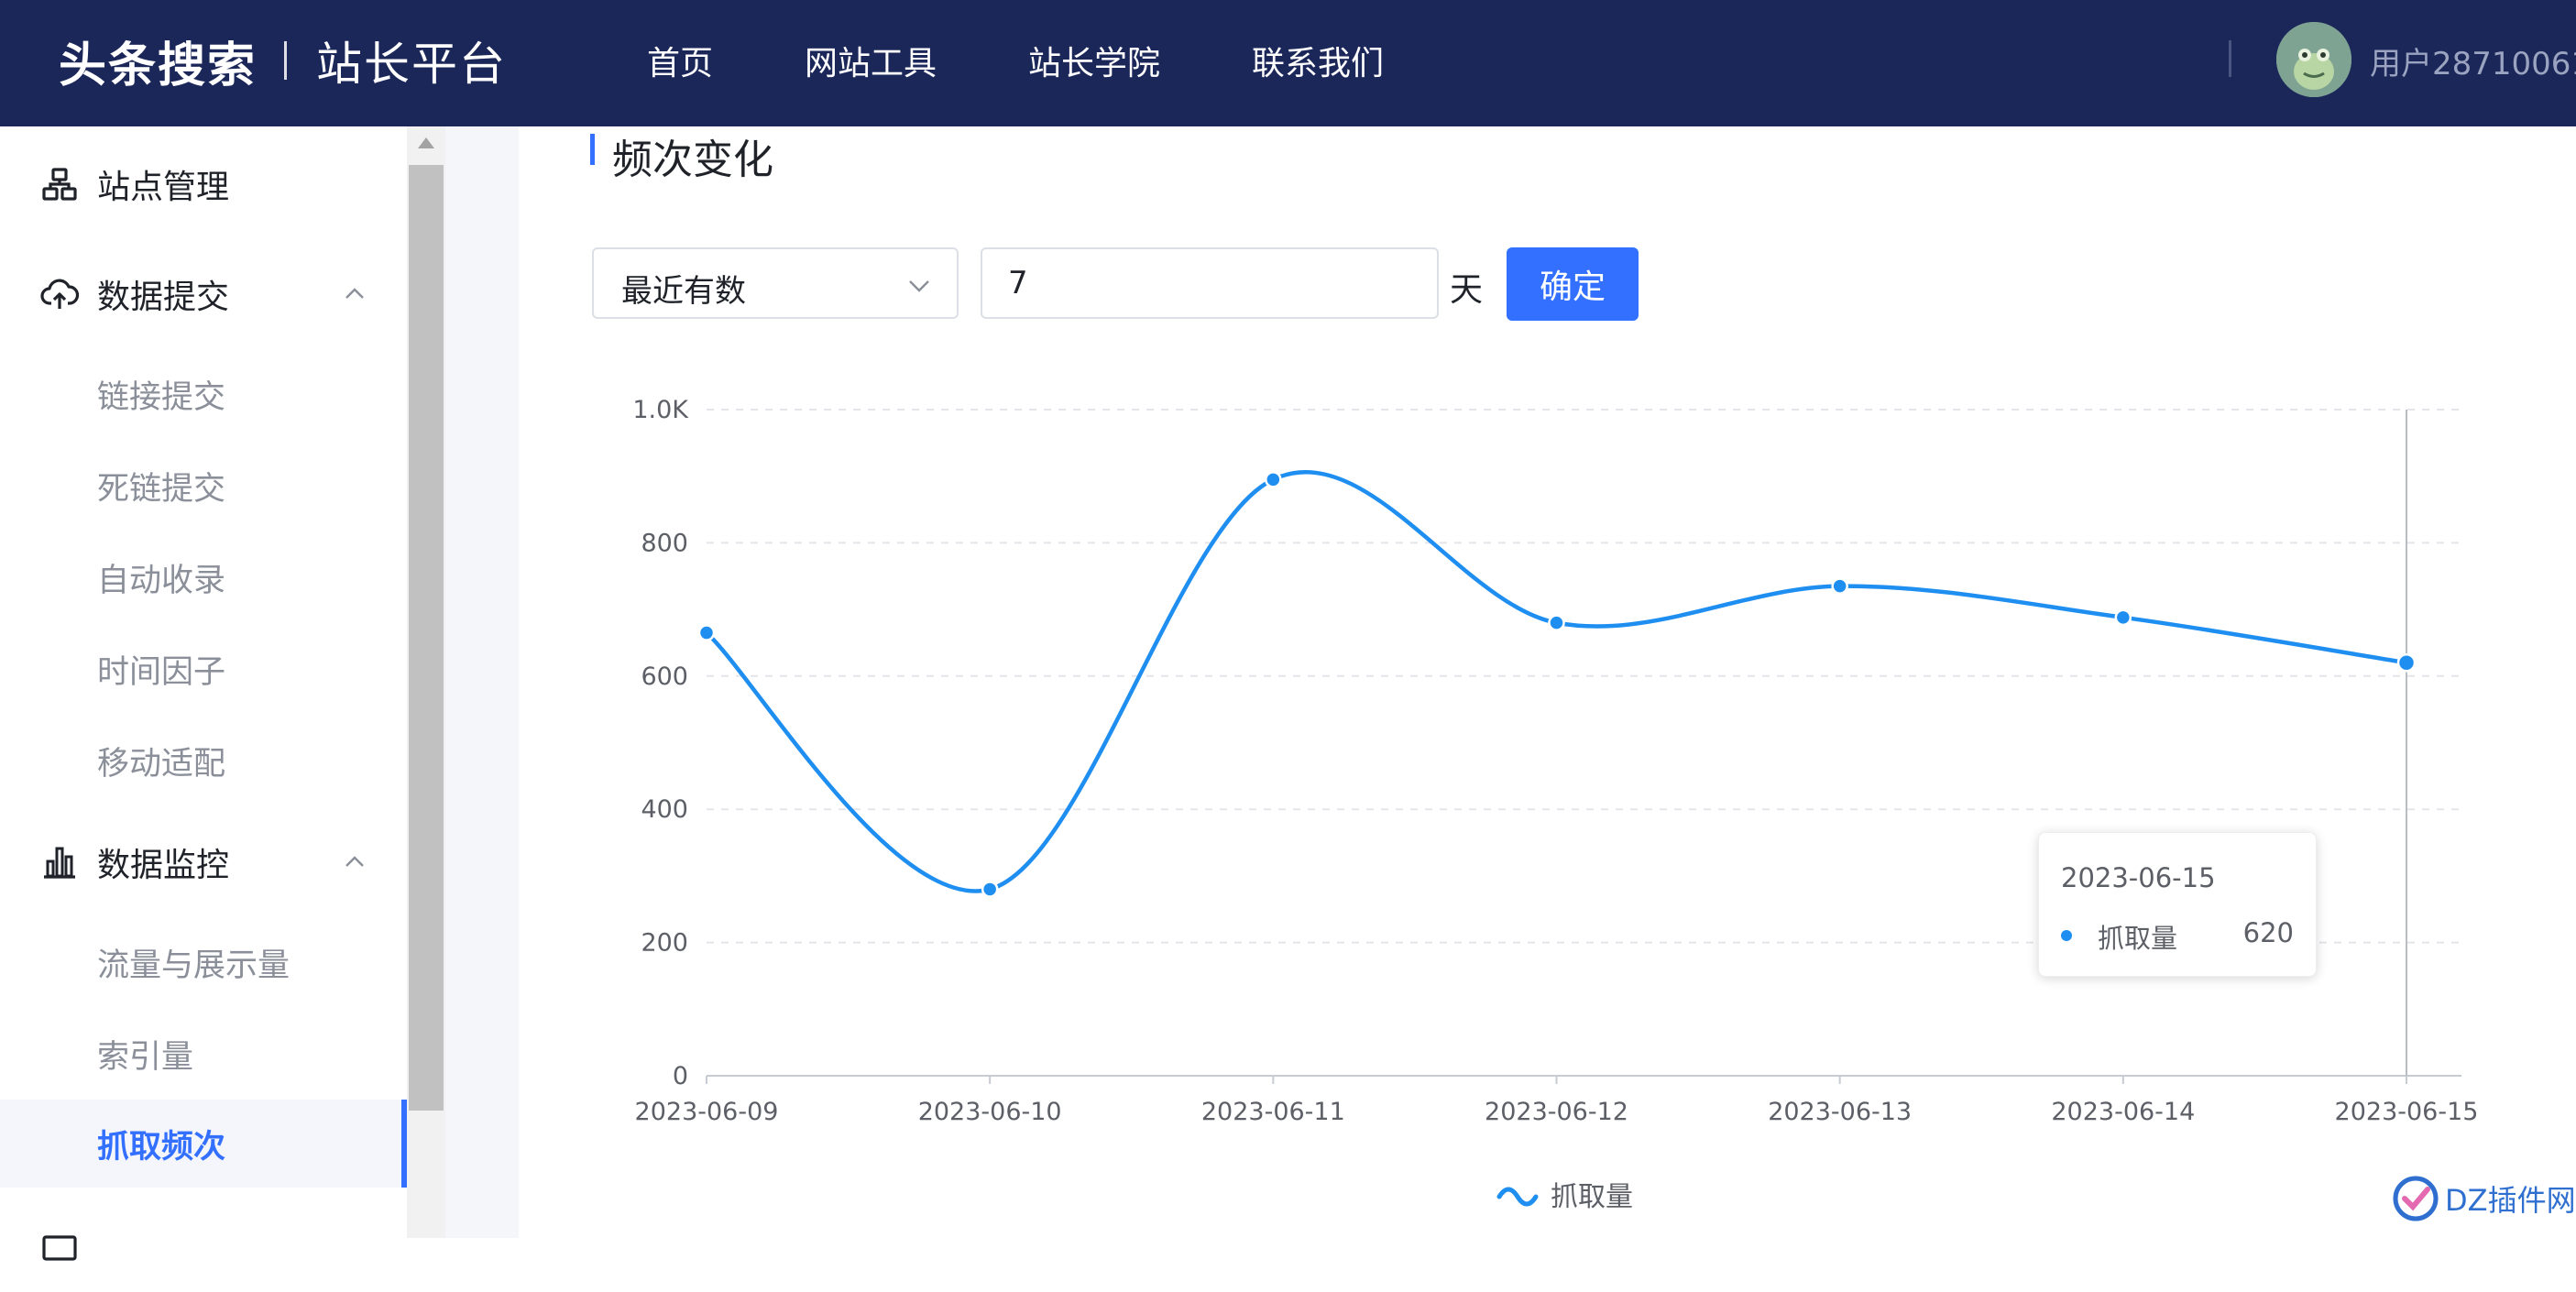 The image size is (2576, 1292). Describe the element at coordinates (482, 682) in the screenshot. I see `content-gutter` at that location.